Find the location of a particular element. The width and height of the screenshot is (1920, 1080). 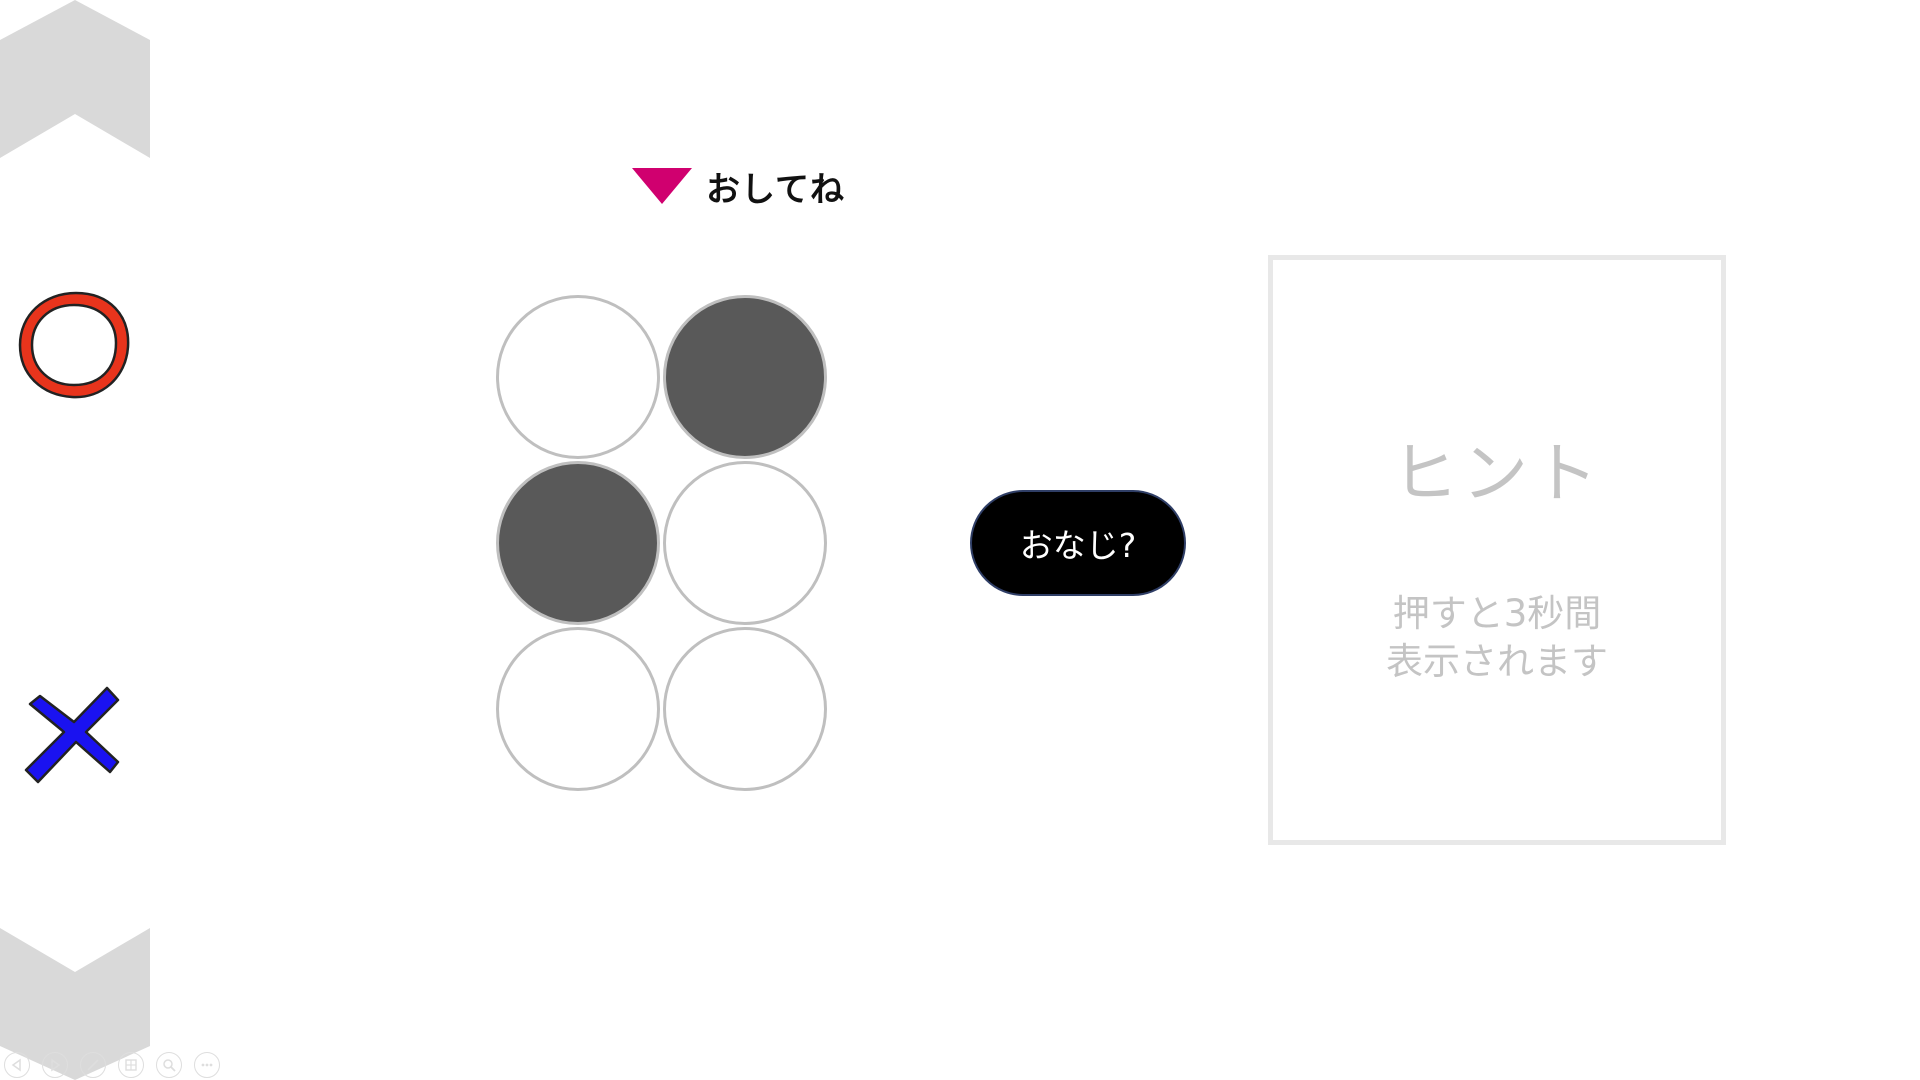

more-icon is located at coordinates (207, 1065).